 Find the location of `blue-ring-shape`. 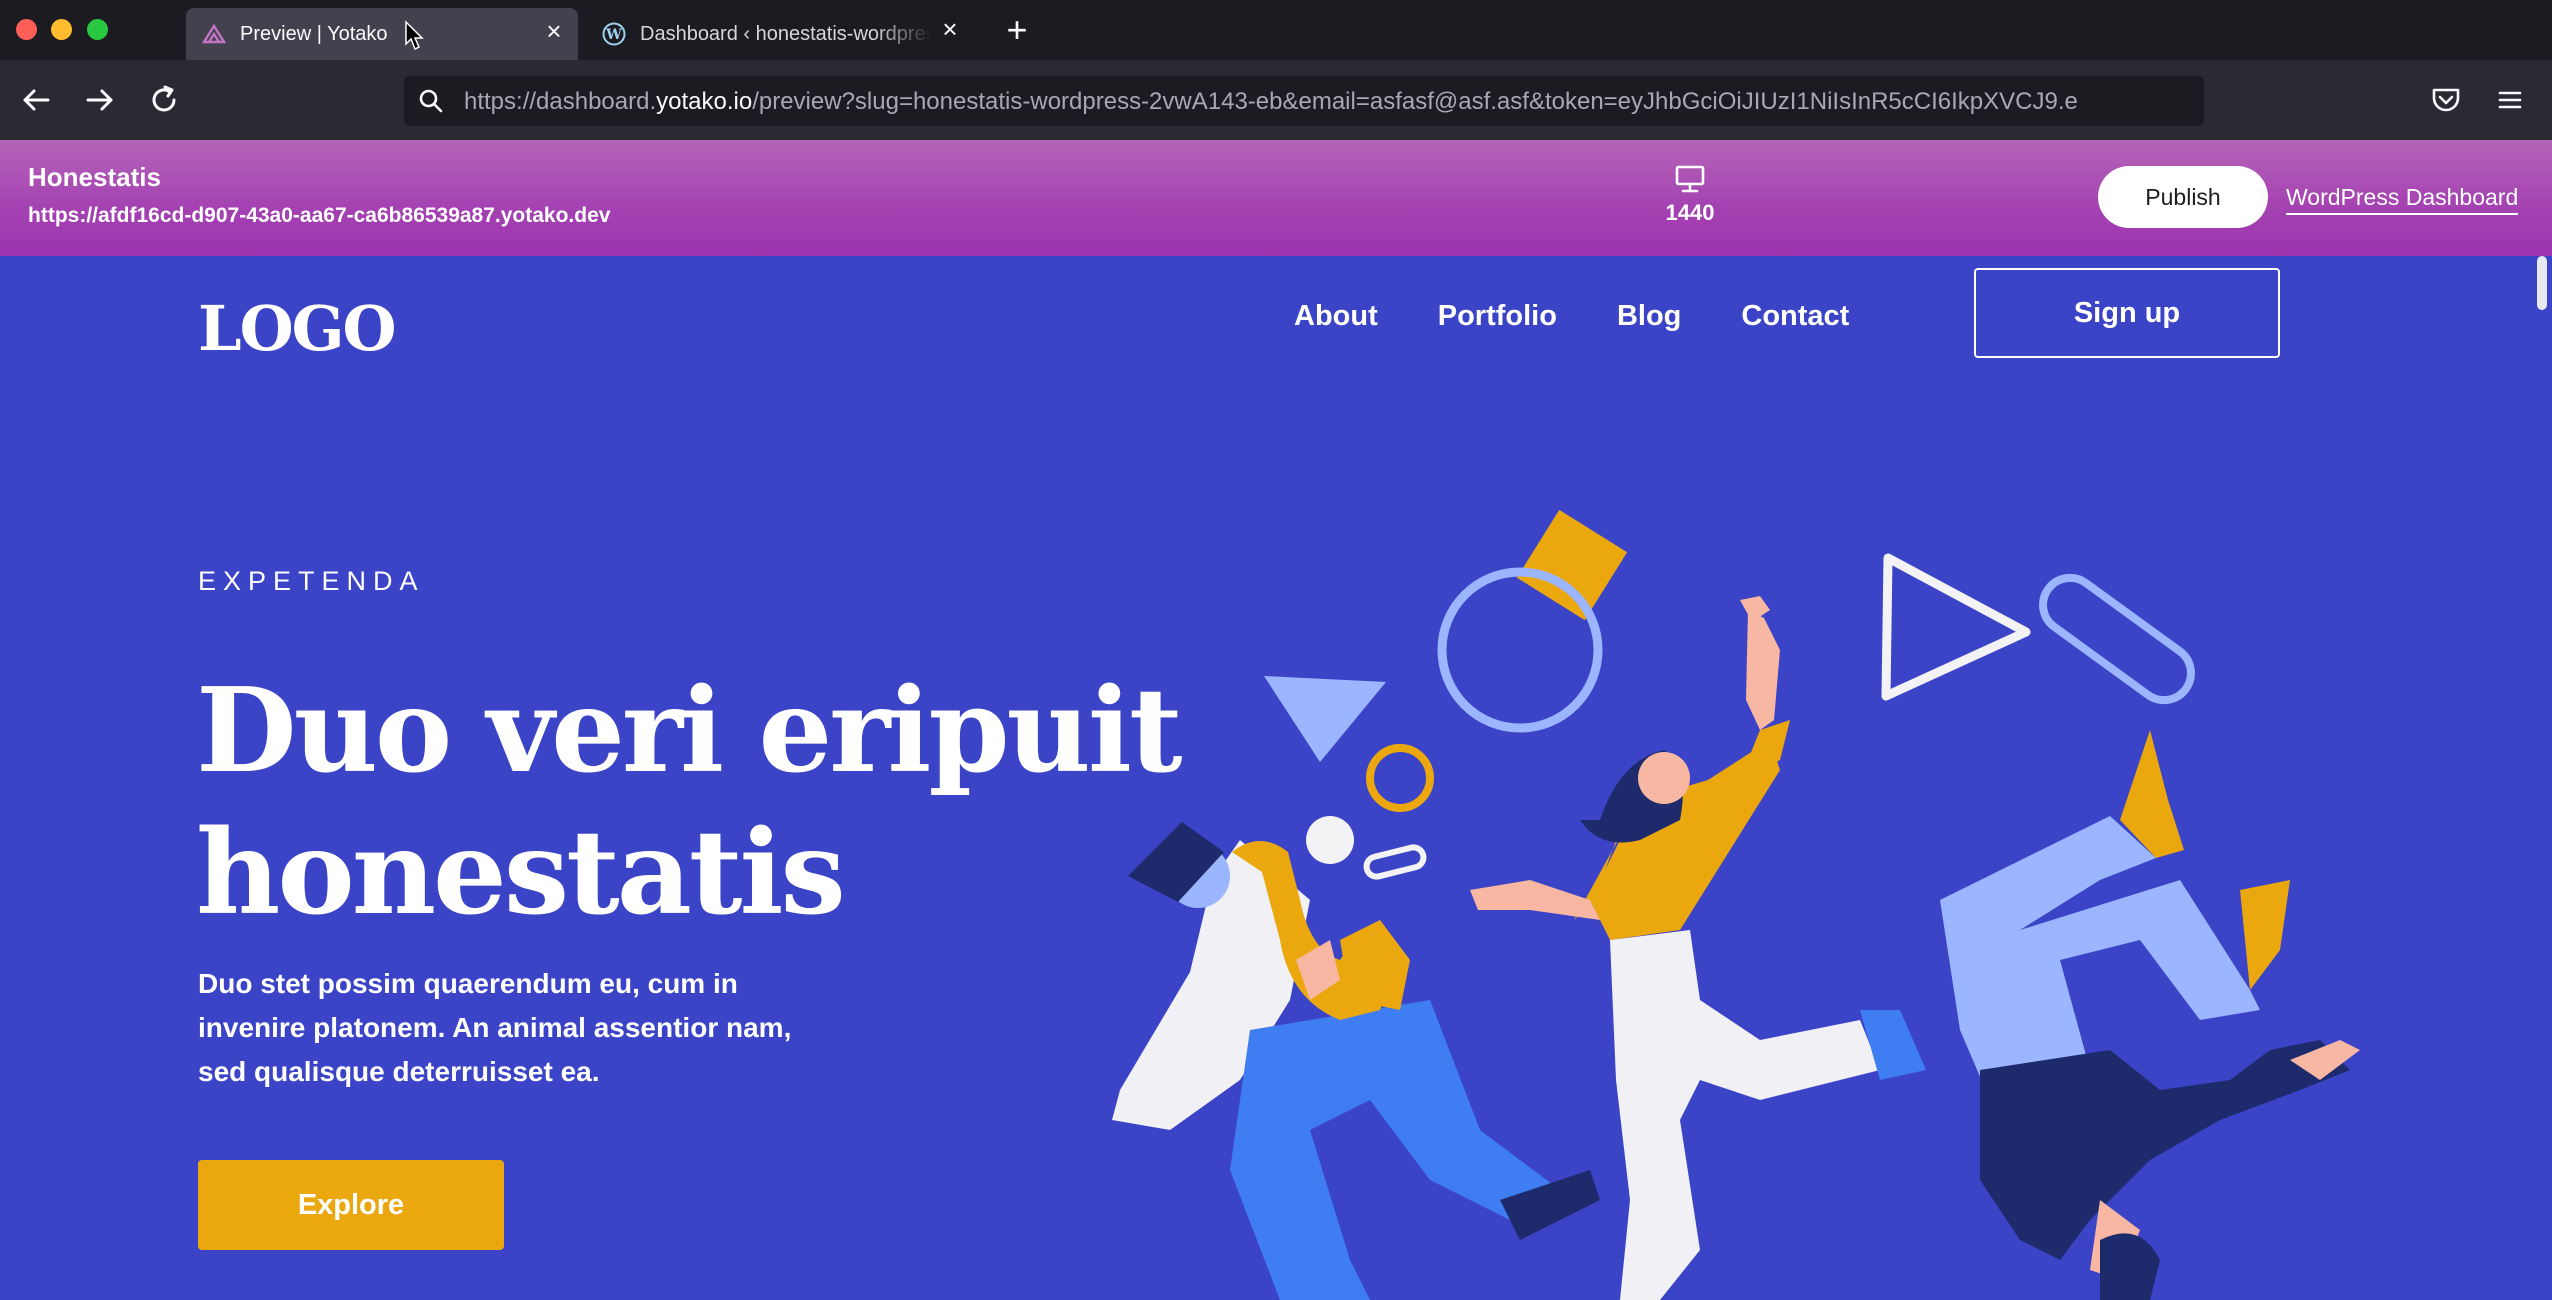

blue-ring-shape is located at coordinates (1520, 650).